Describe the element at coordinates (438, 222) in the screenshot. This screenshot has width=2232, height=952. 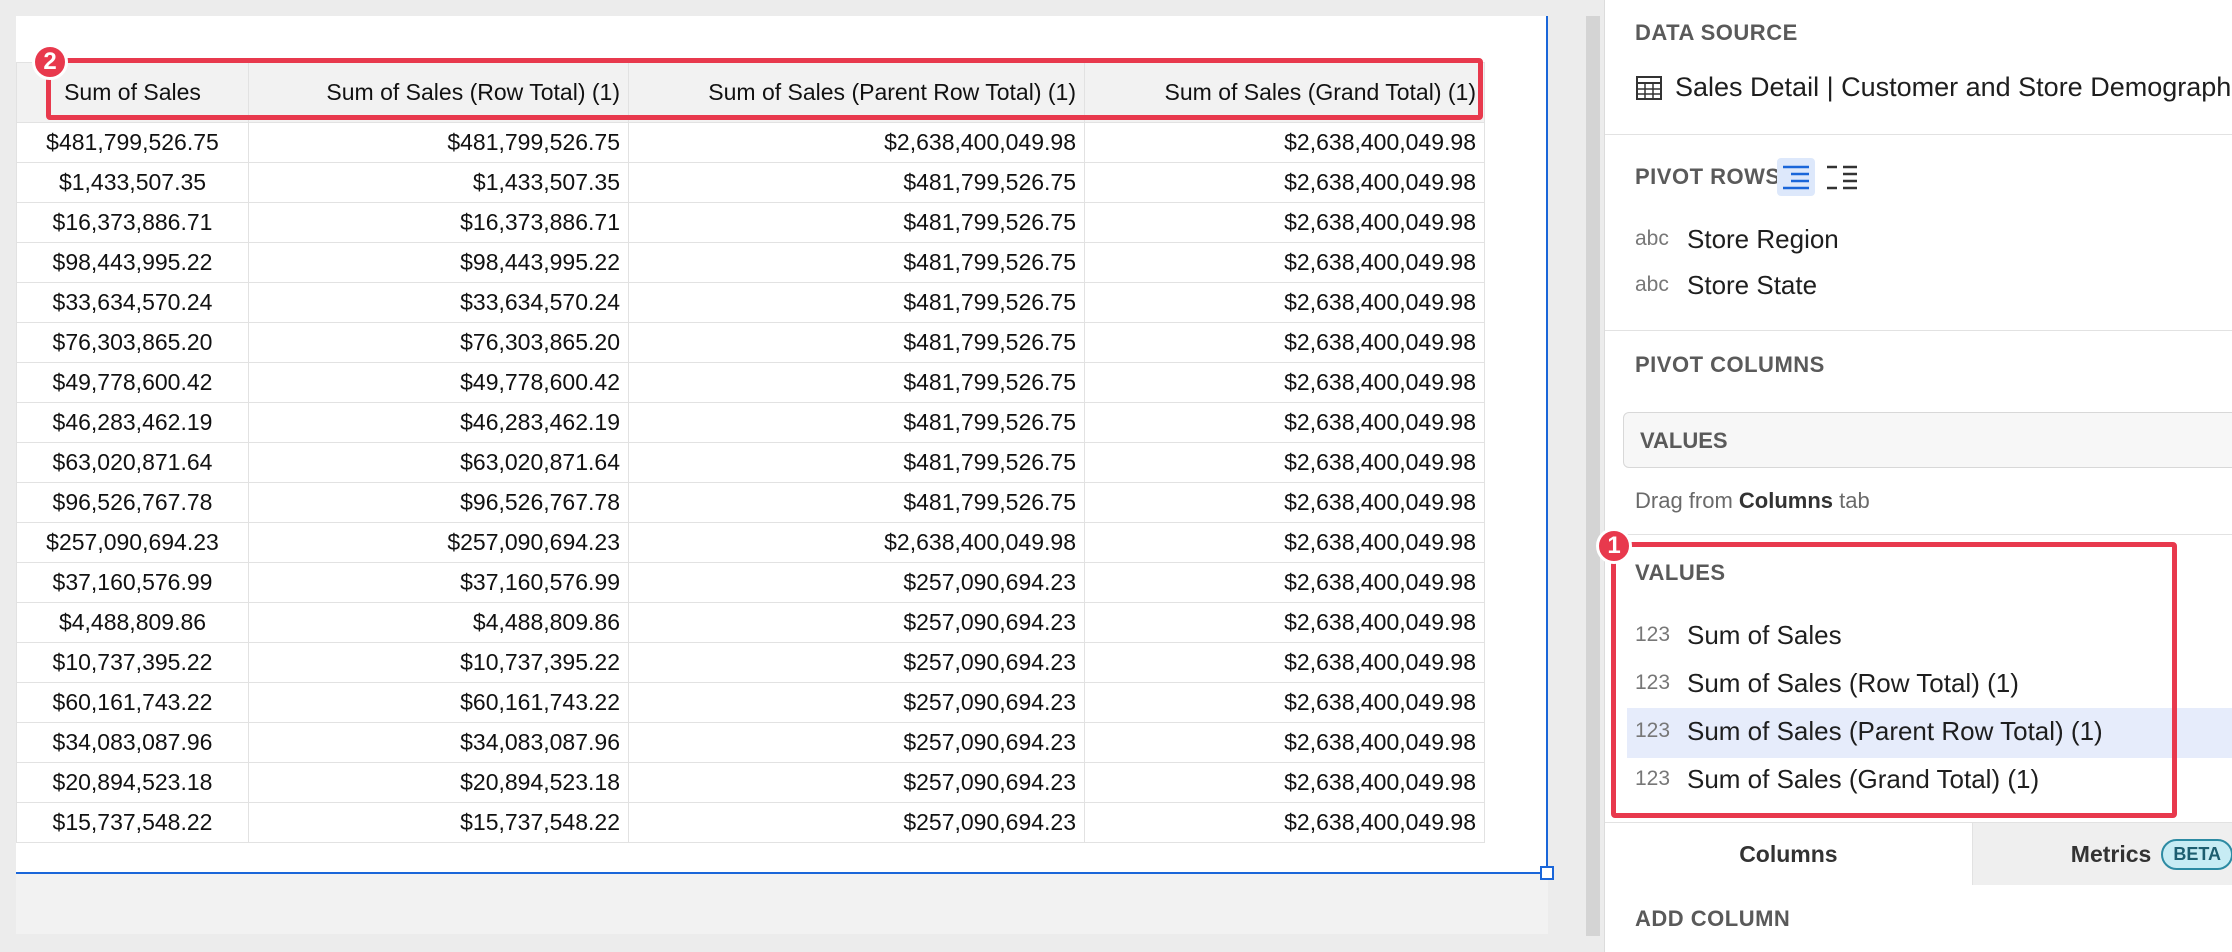
I see `cell-row-total: $16,373,886.71` at that location.